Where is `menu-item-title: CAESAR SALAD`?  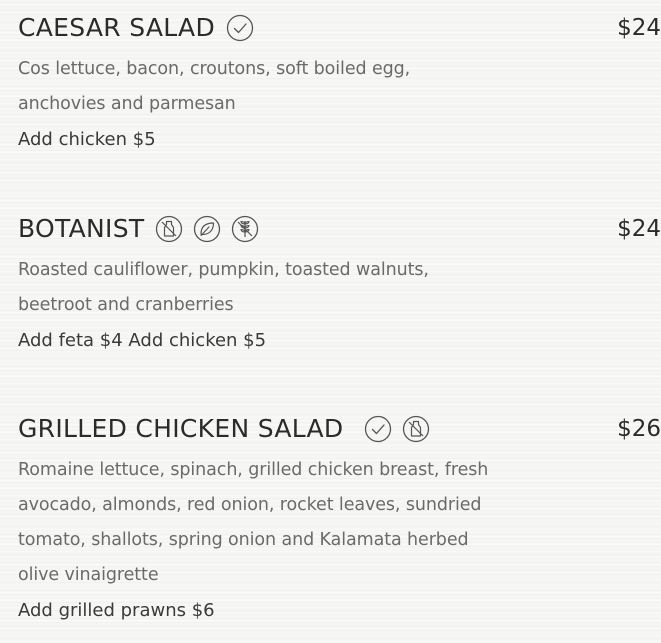
menu-item-title: CAESAR SALAD is located at coordinates (136, 28).